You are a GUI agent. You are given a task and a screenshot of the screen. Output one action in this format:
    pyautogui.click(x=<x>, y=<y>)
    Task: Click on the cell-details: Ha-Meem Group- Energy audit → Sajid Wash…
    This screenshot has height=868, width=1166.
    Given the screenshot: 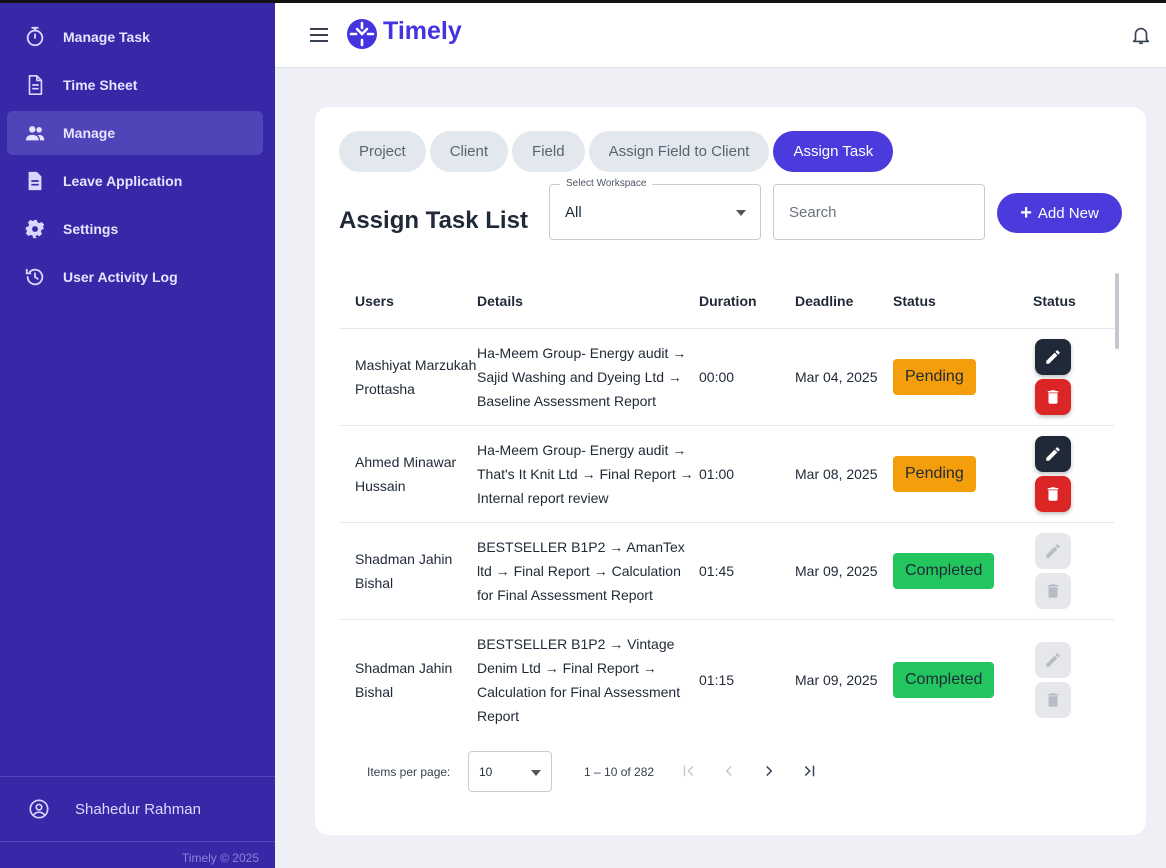 What is the action you would take?
    pyautogui.click(x=582, y=377)
    